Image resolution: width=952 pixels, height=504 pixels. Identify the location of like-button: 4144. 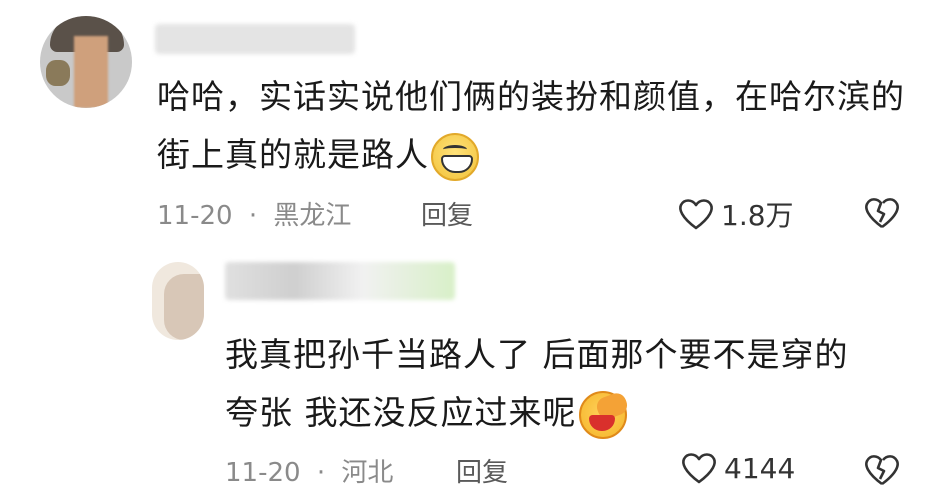
(737, 468).